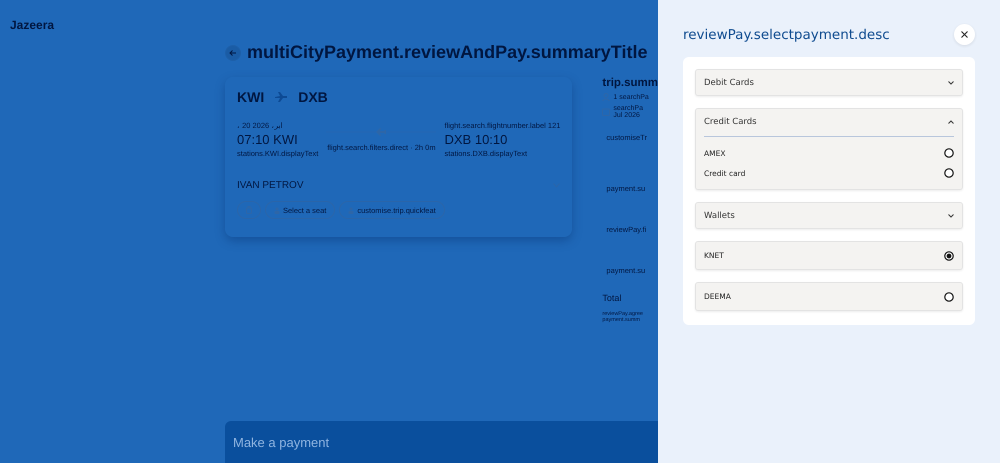 This screenshot has height=463, width=1000. Describe the element at coordinates (612, 298) in the screenshot. I see `total-label: Total` at that location.